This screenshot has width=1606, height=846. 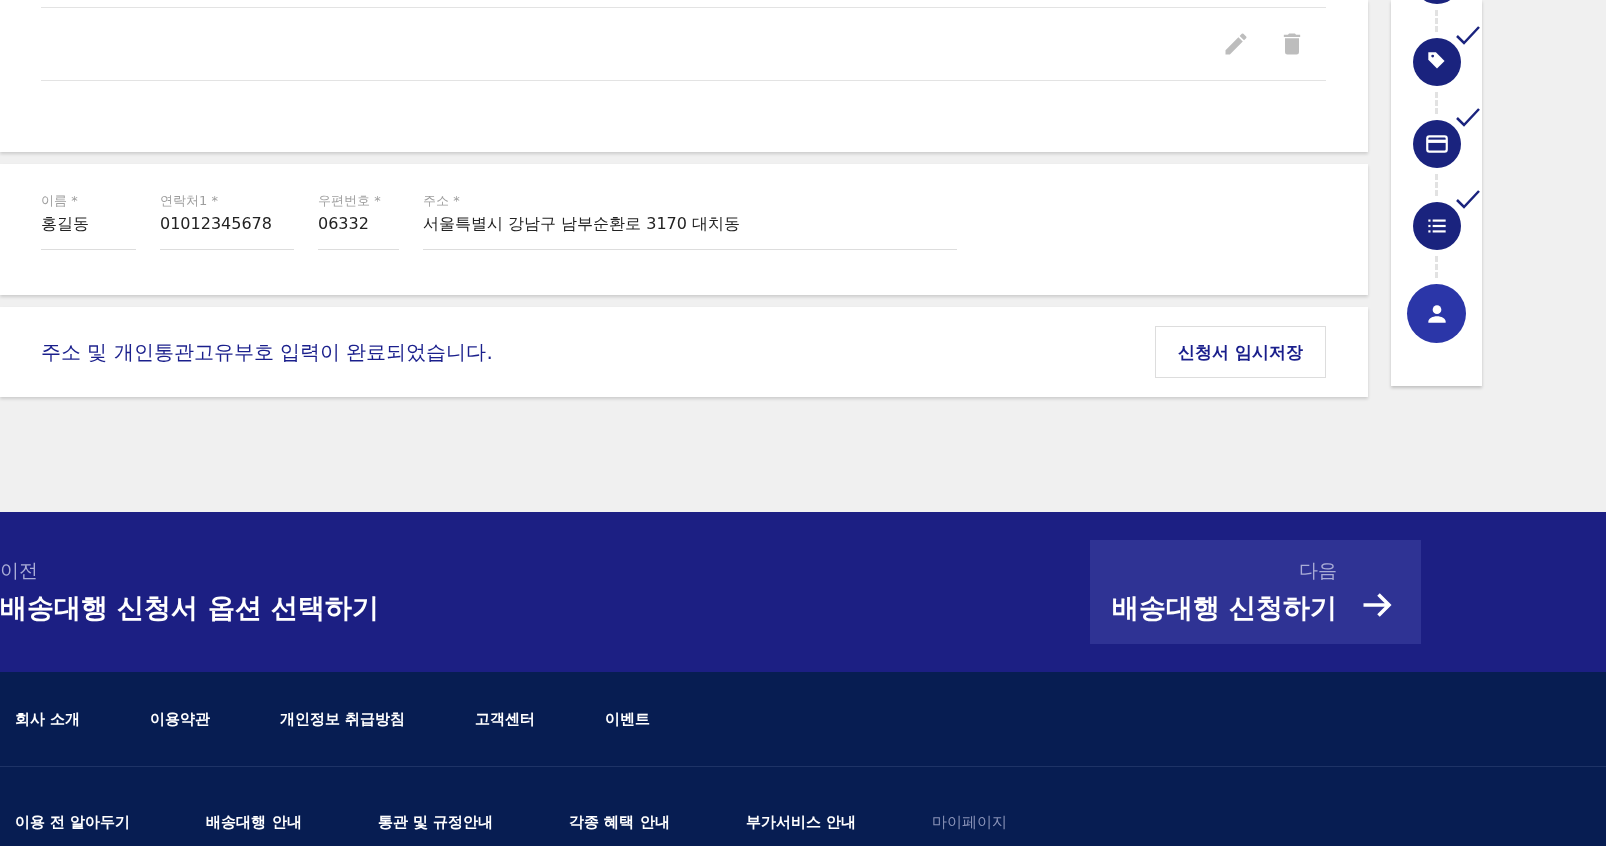 What do you see at coordinates (435, 822) in the screenshot?
I see `footer-link: 통관 및 규정안내` at bounding box center [435, 822].